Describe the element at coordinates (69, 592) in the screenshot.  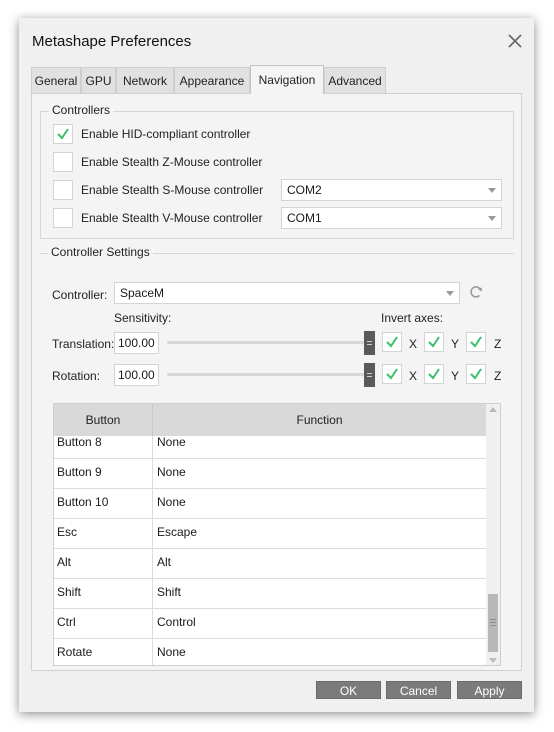
I see `button-cell: Shift` at that location.